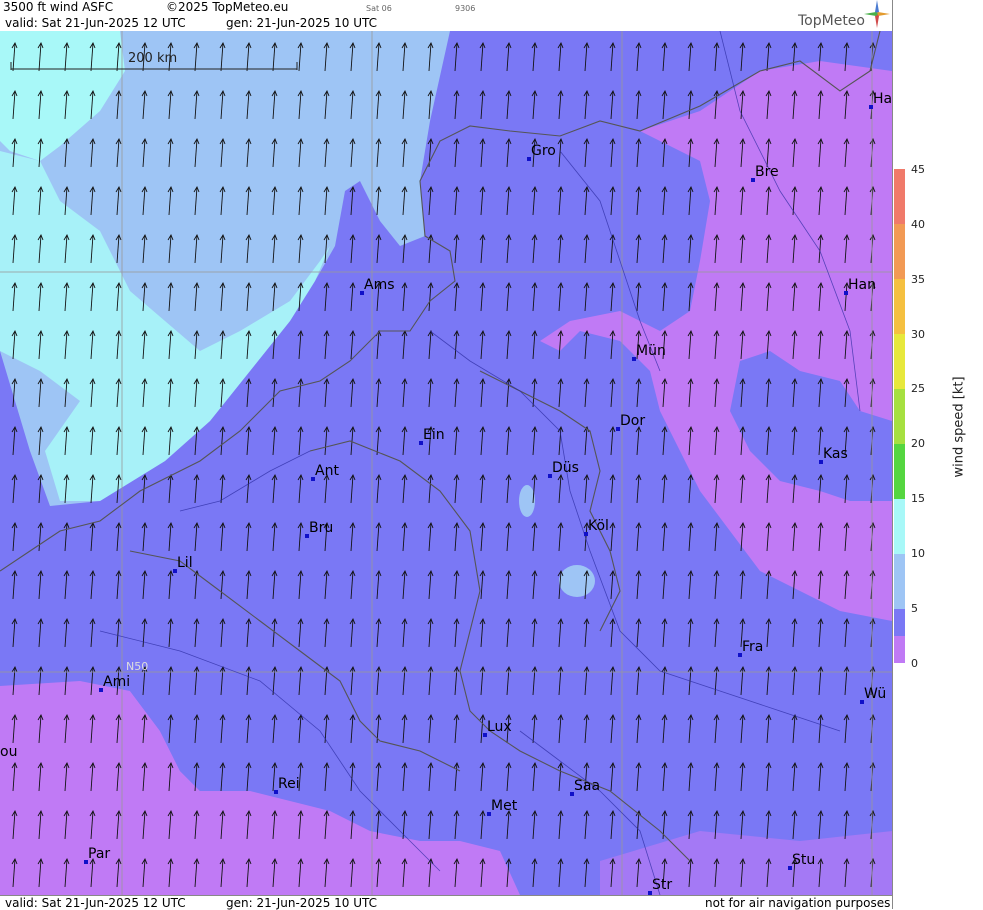 This screenshot has height=910, width=983. What do you see at coordinates (767, 172) in the screenshot?
I see `city-label: Bre` at bounding box center [767, 172].